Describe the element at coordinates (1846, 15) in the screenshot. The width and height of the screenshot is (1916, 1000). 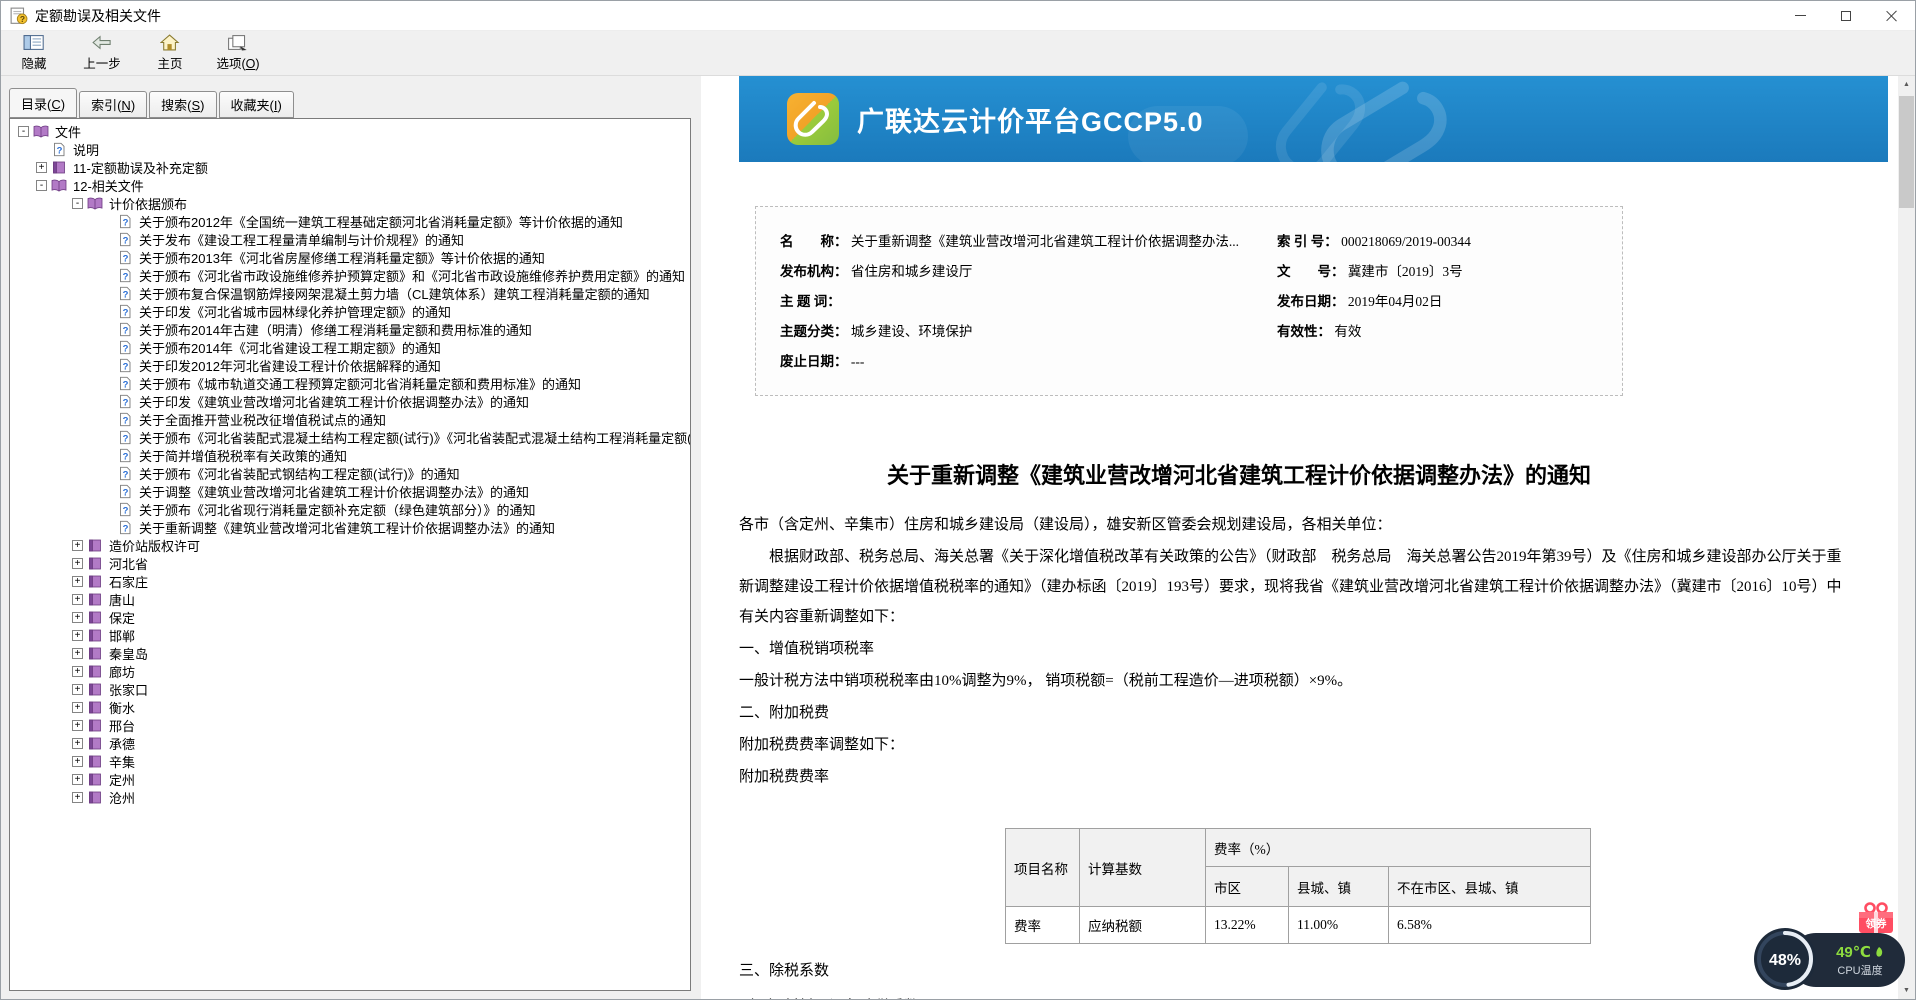
I see `maximize-button` at that location.